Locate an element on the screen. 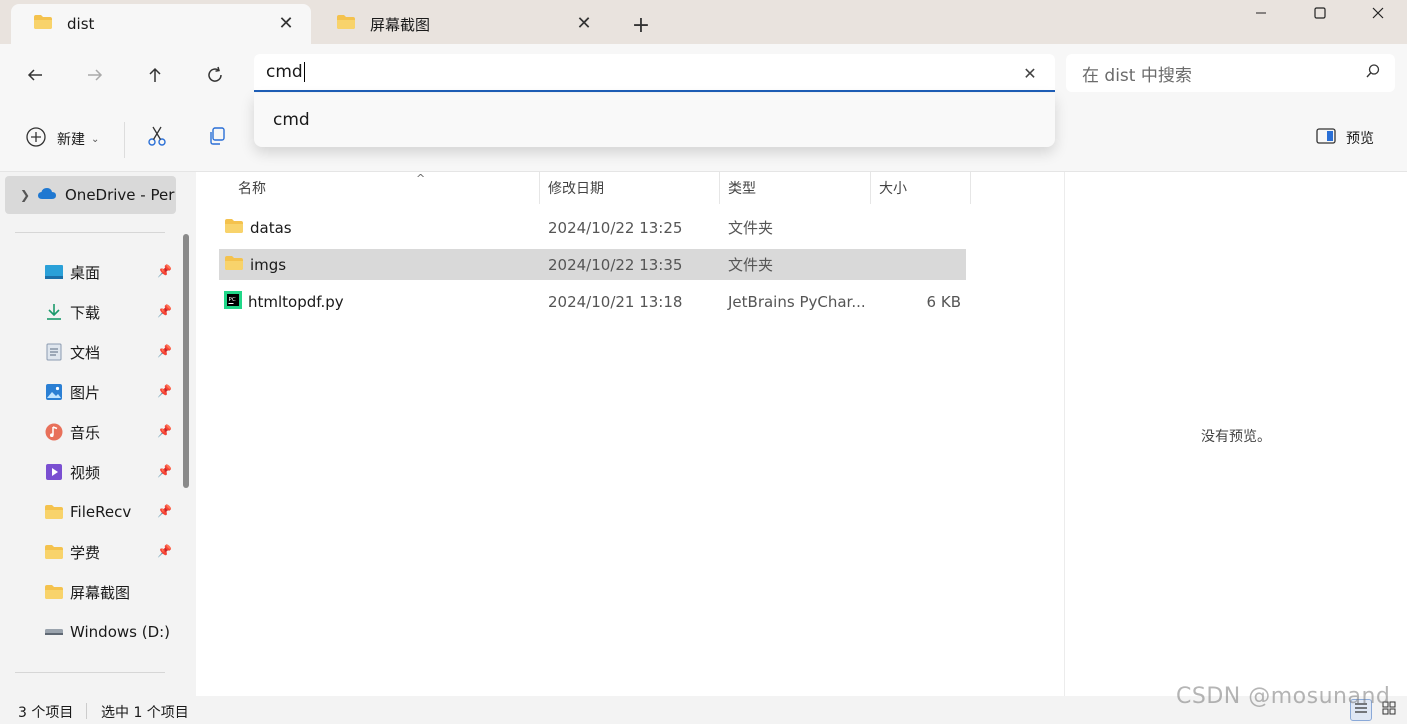 Image resolution: width=1407 pixels, height=724 pixels. copy-button is located at coordinates (217, 138).